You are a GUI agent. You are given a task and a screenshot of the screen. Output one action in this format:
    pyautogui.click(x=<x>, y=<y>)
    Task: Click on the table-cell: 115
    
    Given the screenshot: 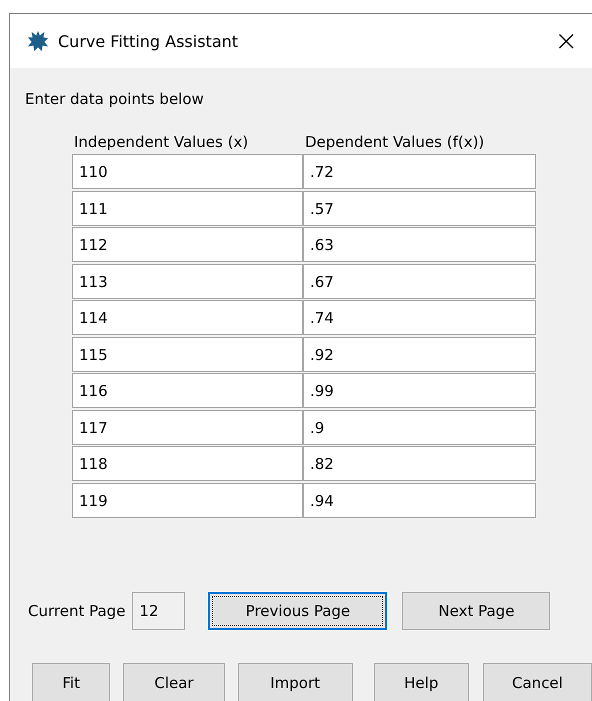 What is the action you would take?
    pyautogui.click(x=187, y=354)
    